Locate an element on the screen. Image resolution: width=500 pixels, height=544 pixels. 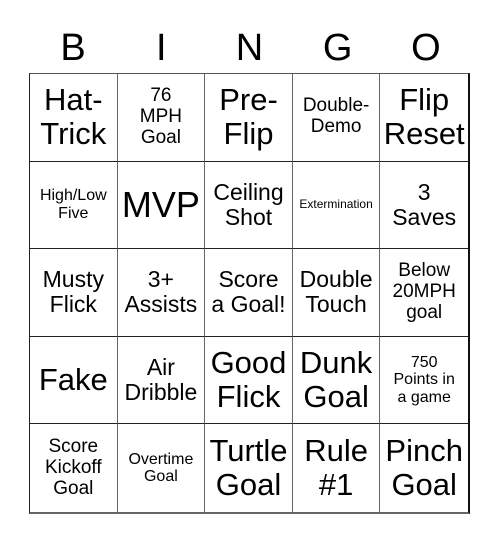
bingo-cell-line: 3 is located at coordinates (424, 191).